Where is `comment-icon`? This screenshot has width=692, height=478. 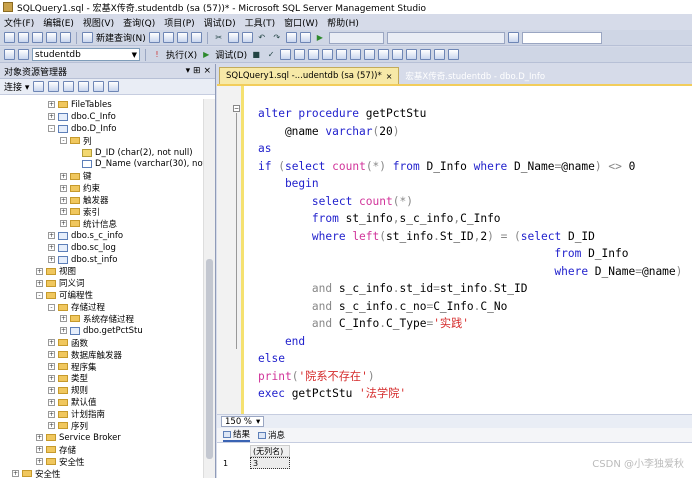 comment-icon is located at coordinates (398, 54).